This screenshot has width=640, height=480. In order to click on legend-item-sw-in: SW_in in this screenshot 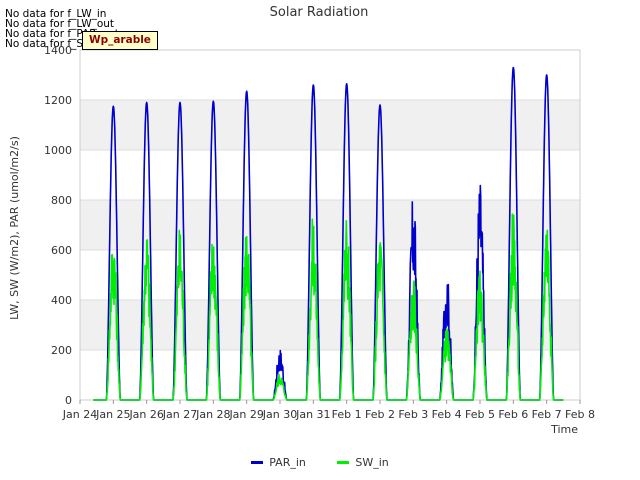, I will do `click(363, 462)`.